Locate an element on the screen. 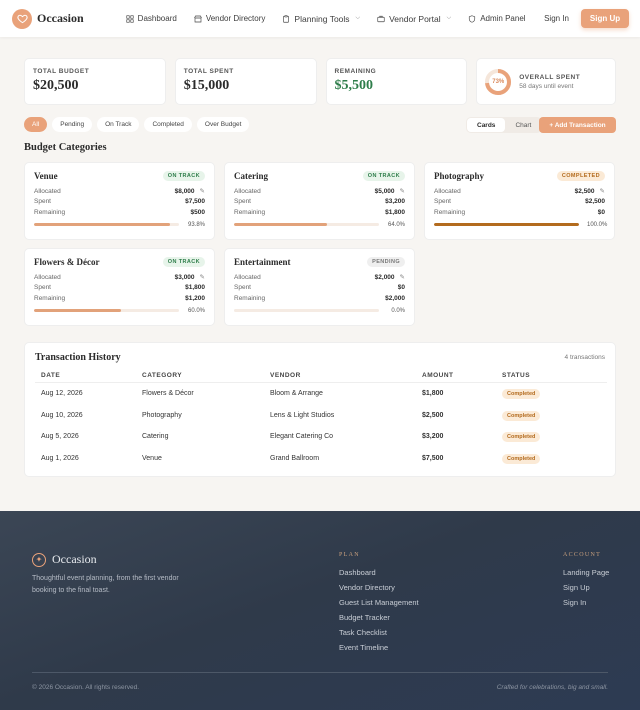 The width and height of the screenshot is (640, 710). progress-percent: 93.8% is located at coordinates (196, 224).